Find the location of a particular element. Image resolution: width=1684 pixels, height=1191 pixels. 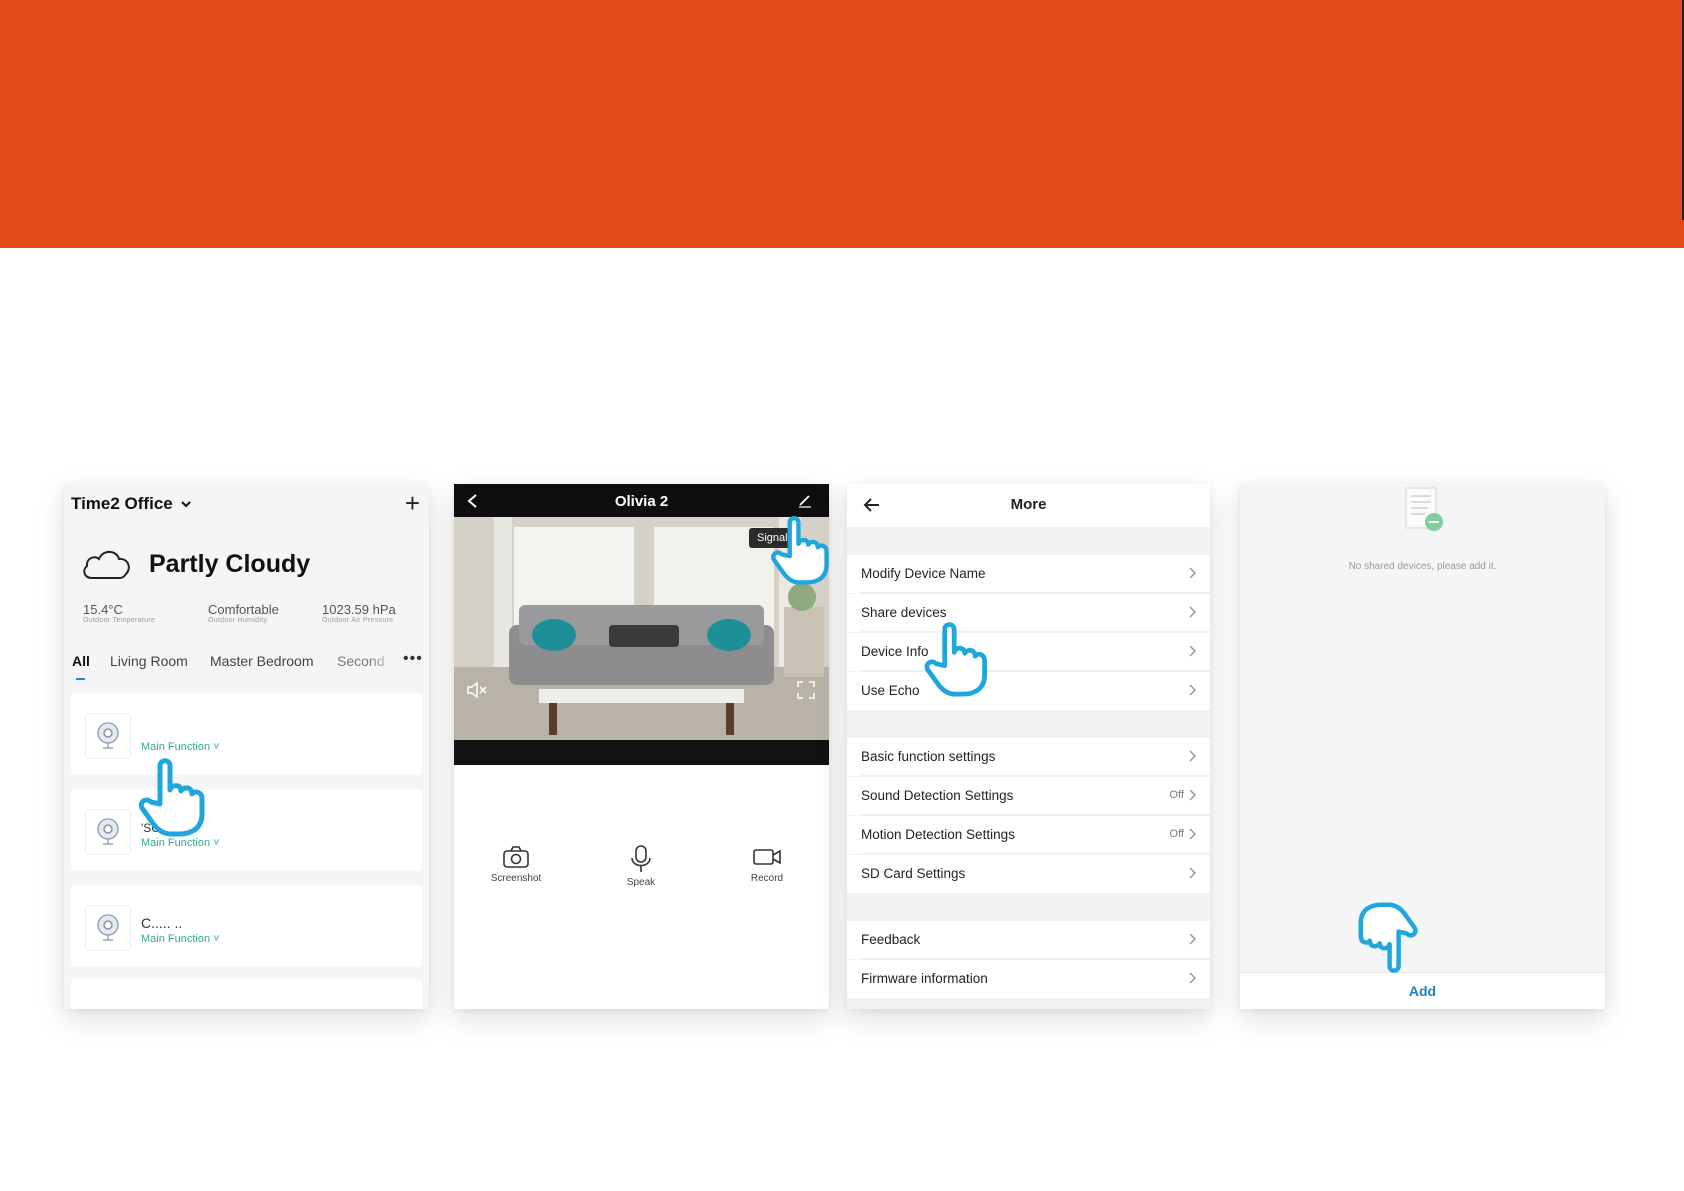

home-title: Time2 Office is located at coordinates (122, 503).